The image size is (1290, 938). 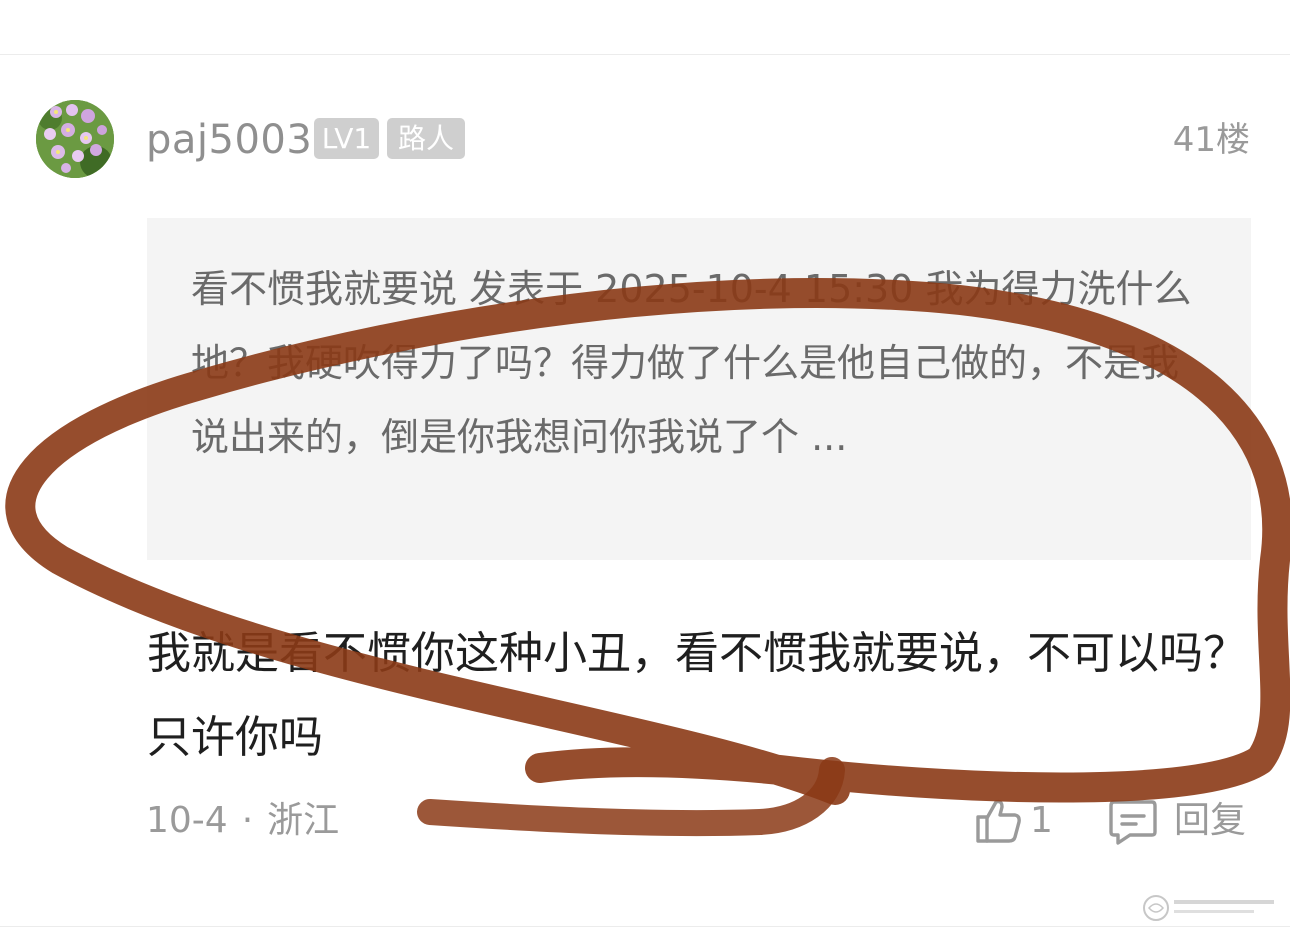 What do you see at coordinates (645, 926) in the screenshot?
I see `bottom-divider` at bounding box center [645, 926].